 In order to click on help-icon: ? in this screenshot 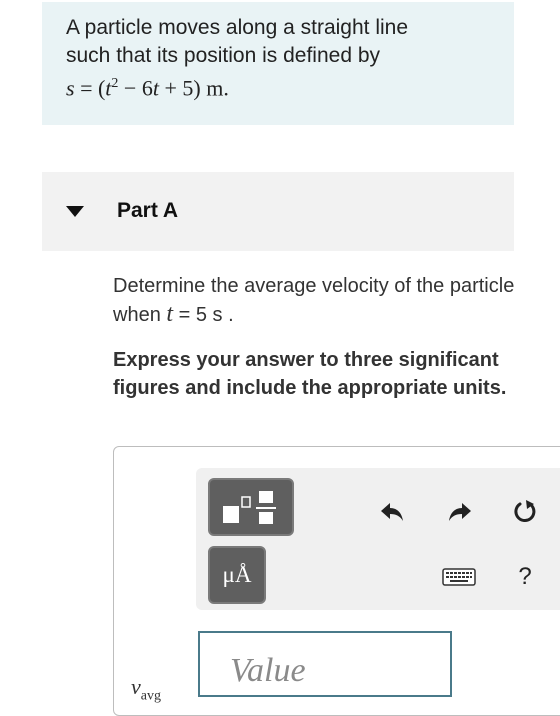, I will do `click(525, 576)`.